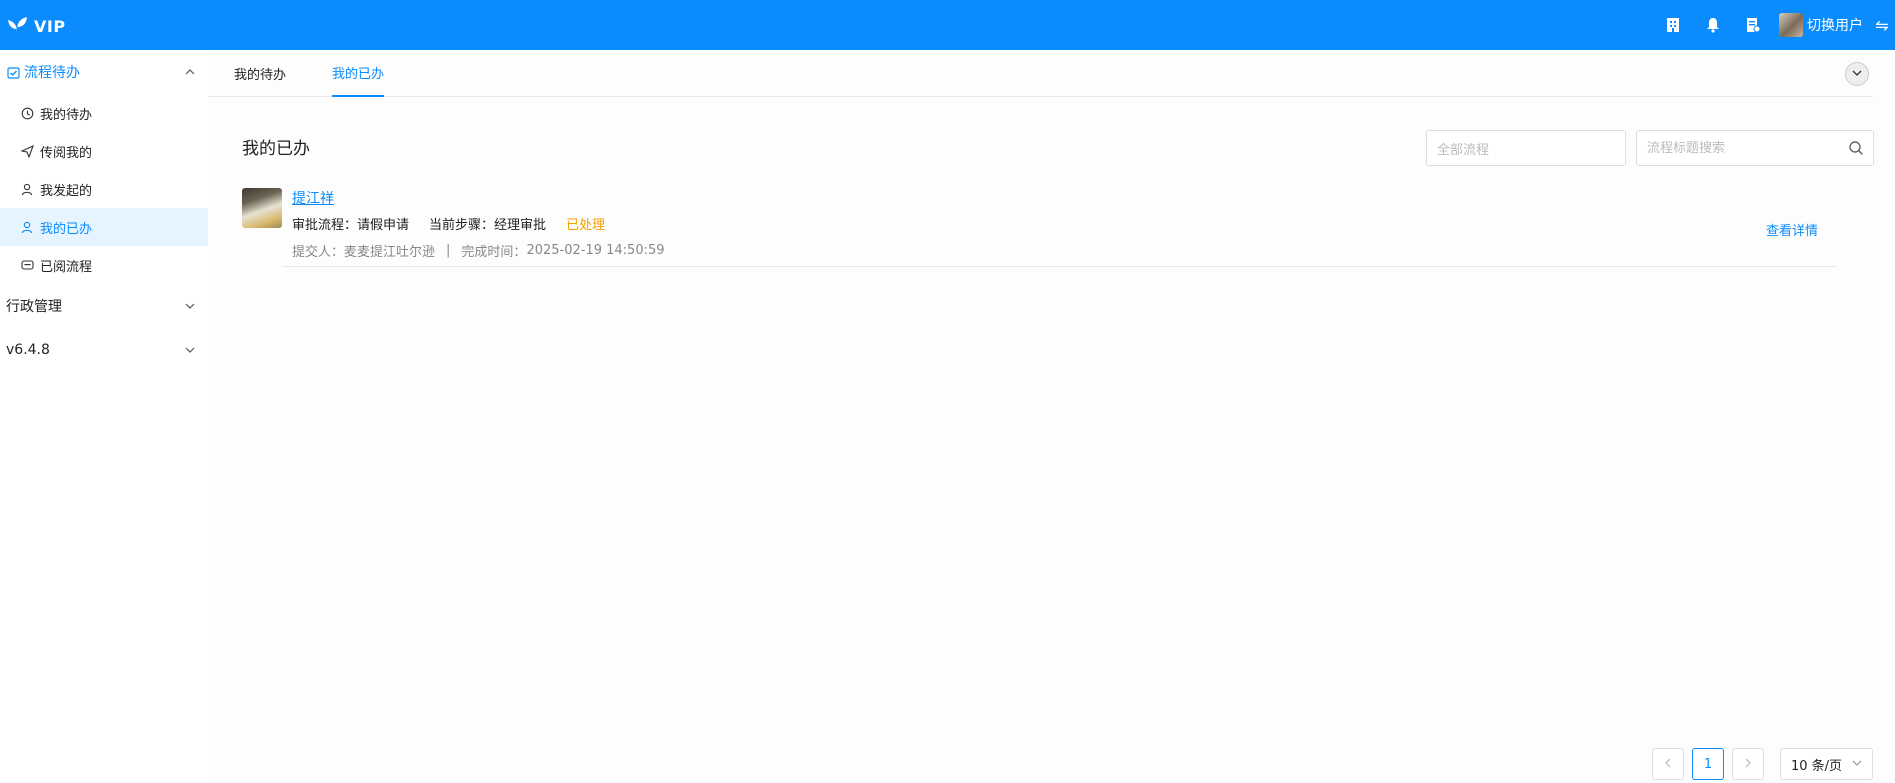 This screenshot has height=783, width=1895. I want to click on search-icon, so click(1856, 148).